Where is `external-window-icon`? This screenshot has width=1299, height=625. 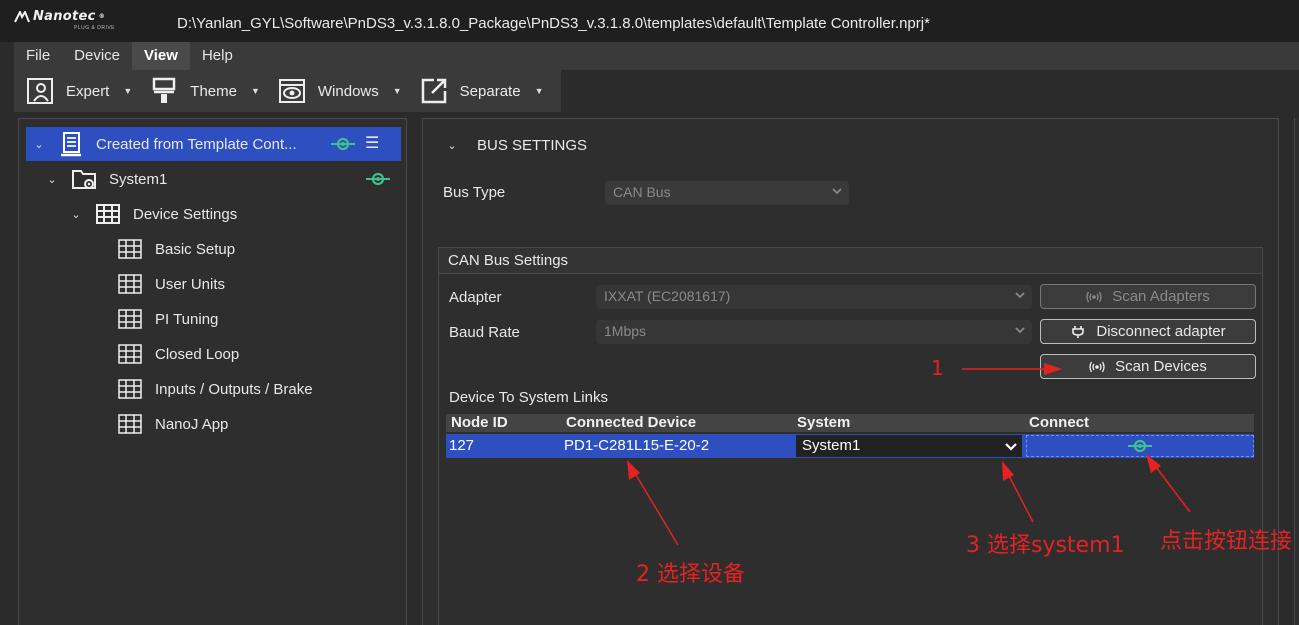 external-window-icon is located at coordinates (433, 91).